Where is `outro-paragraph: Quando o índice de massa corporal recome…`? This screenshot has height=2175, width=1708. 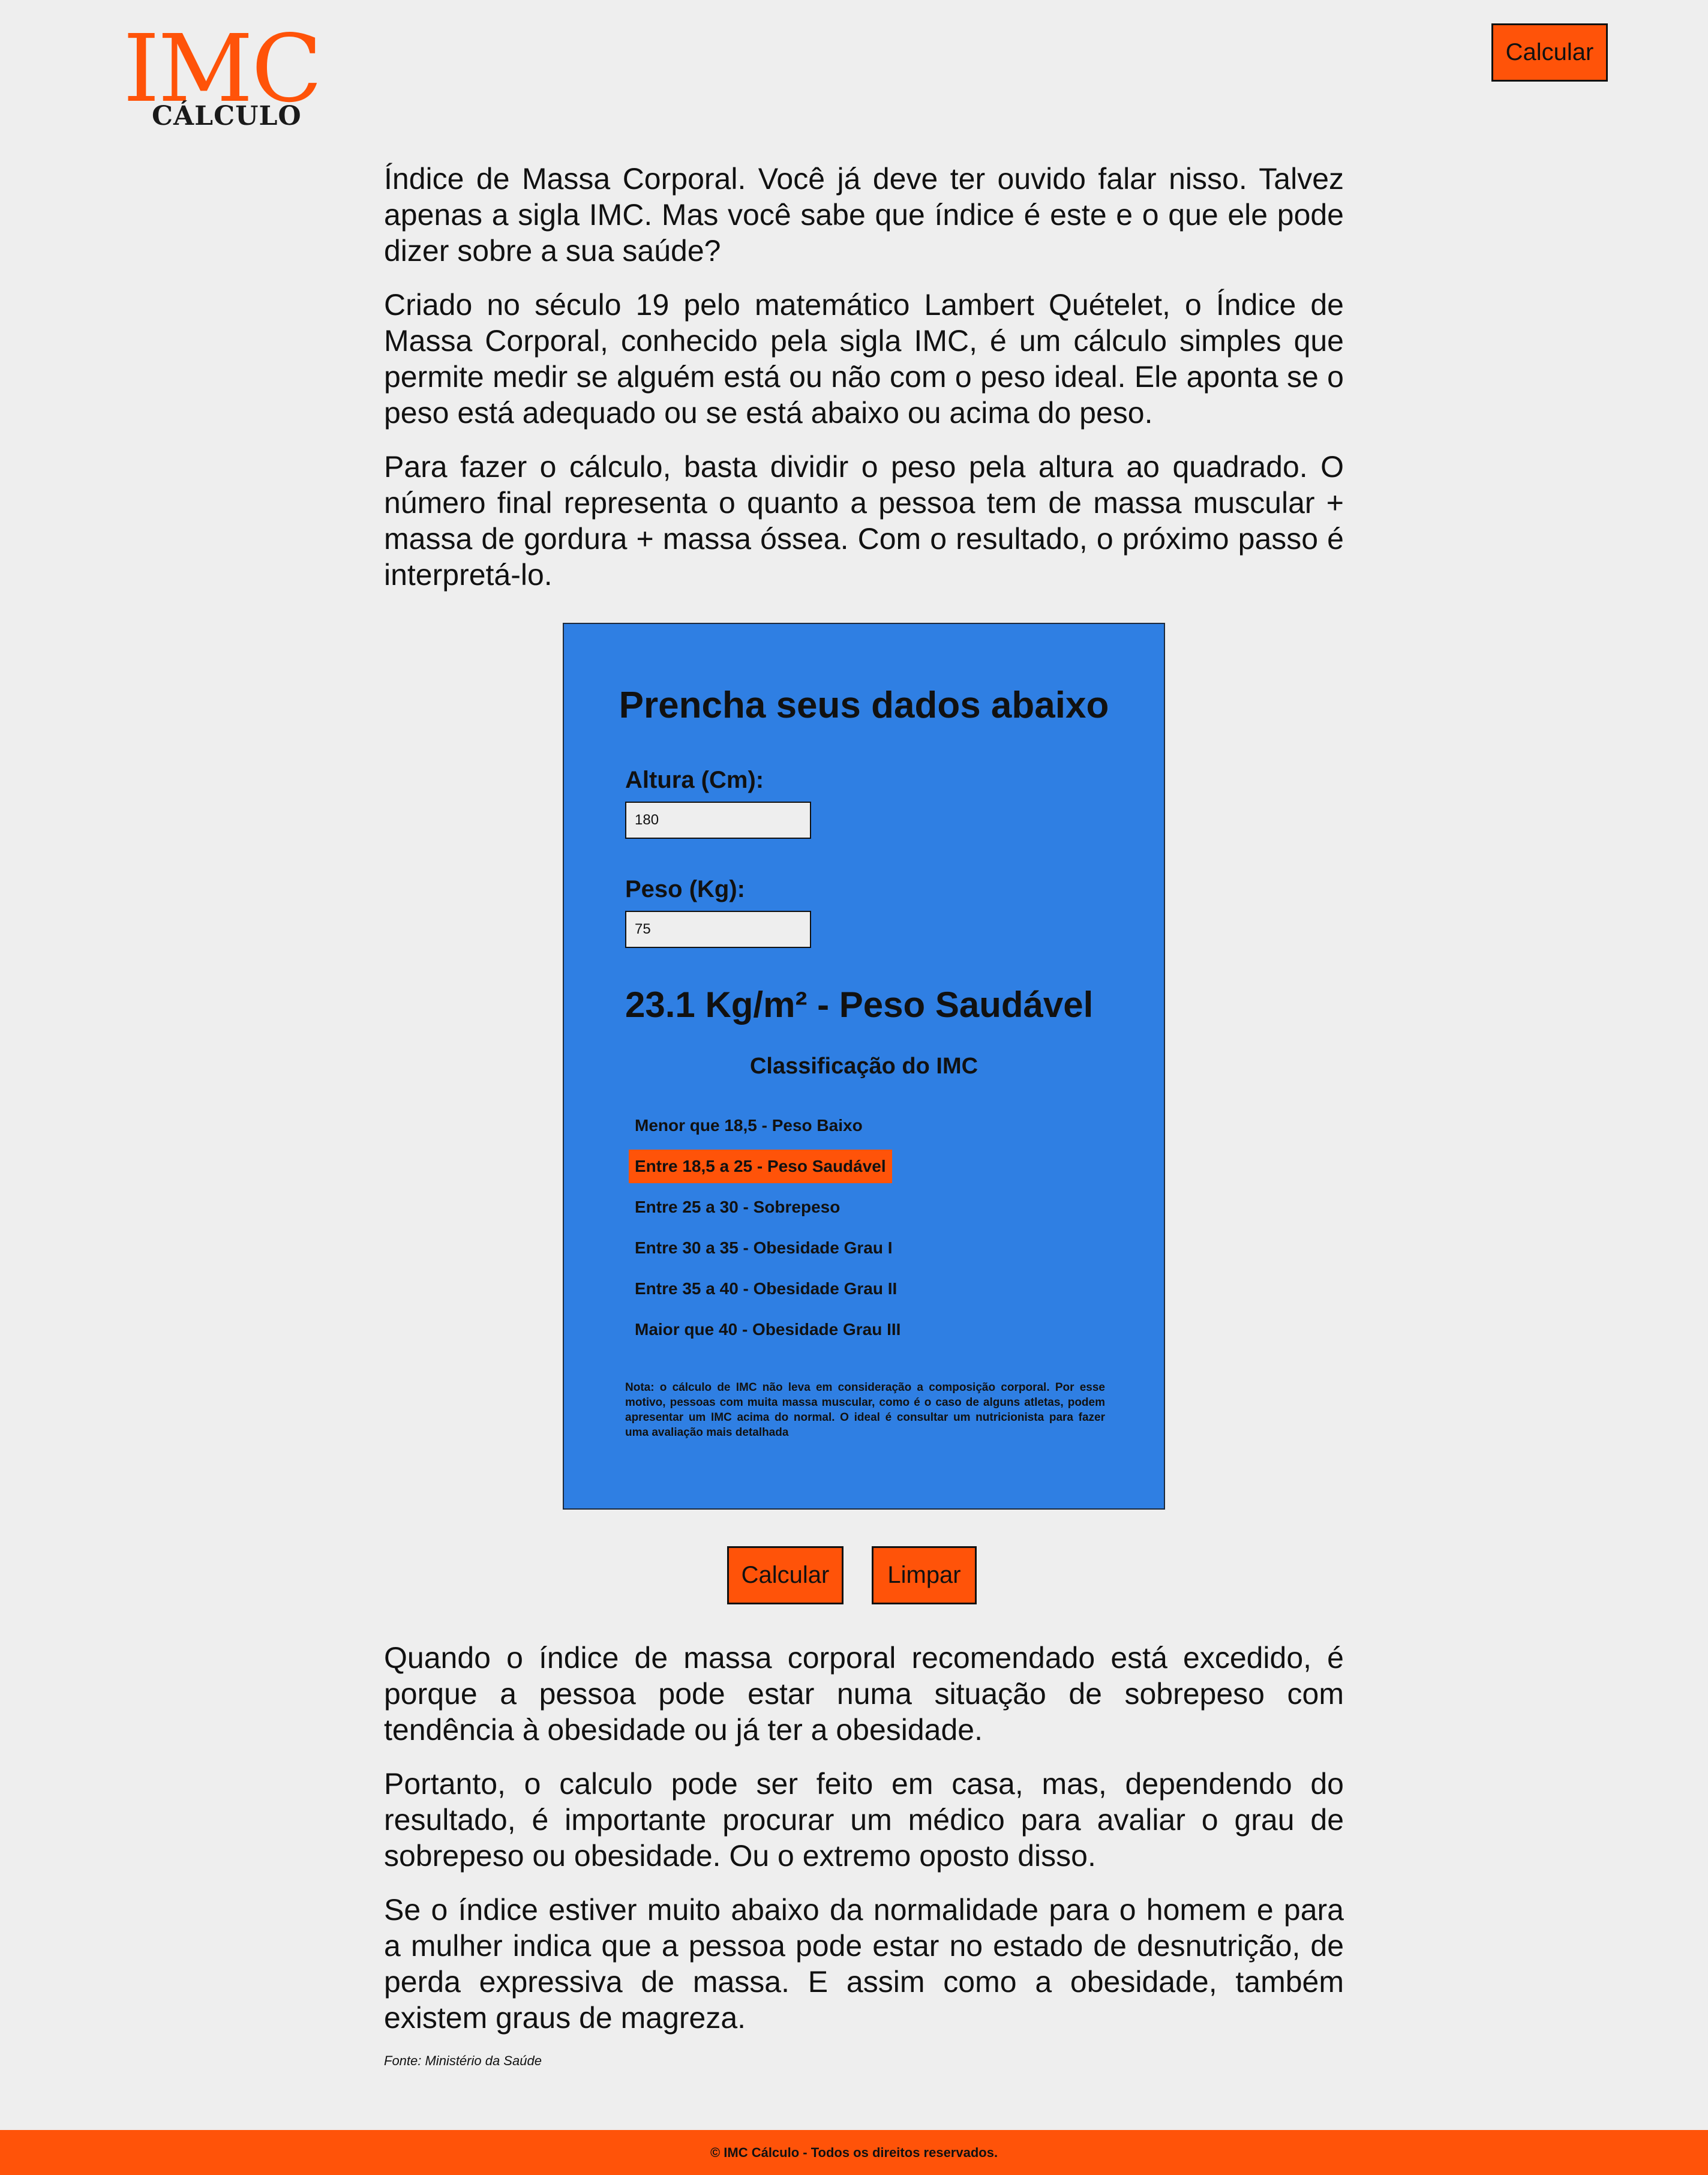
outro-paragraph: Quando o índice de massa corporal recome… is located at coordinates (864, 1694).